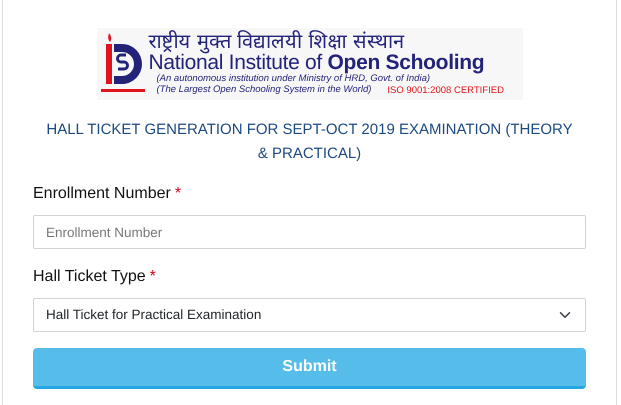 The width and height of the screenshot is (621, 405). I want to click on logo-hindi-name: राष्ट्रीय मुक्त विद्यालयी शिक्षा संस्थान, so click(277, 41).